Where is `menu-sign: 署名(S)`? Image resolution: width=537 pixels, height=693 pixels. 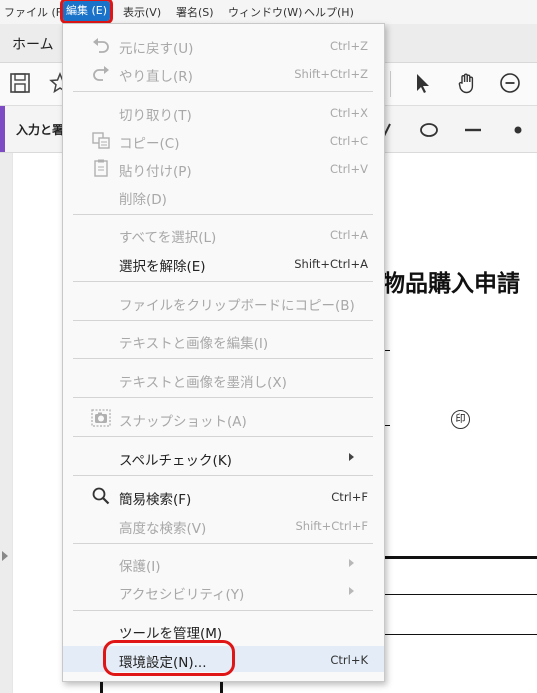 menu-sign: 署名(S) is located at coordinates (195, 12).